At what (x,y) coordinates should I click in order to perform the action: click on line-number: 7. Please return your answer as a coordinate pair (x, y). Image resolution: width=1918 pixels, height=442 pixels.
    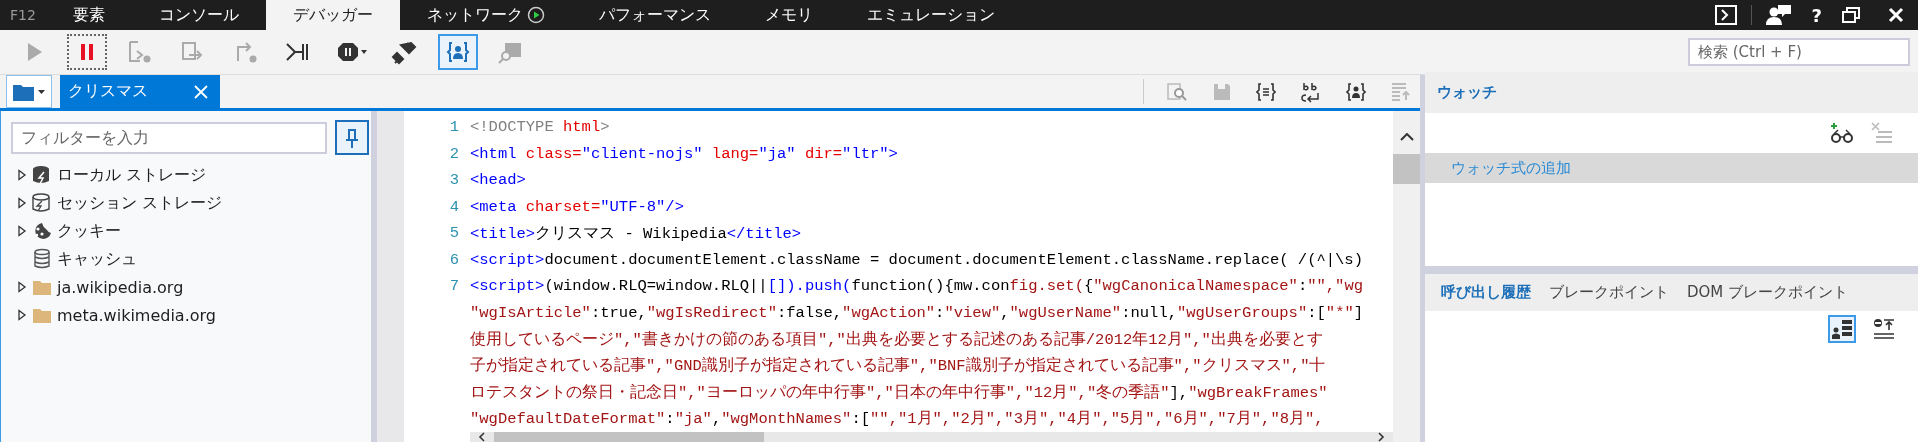
    Looking at the image, I should click on (454, 286).